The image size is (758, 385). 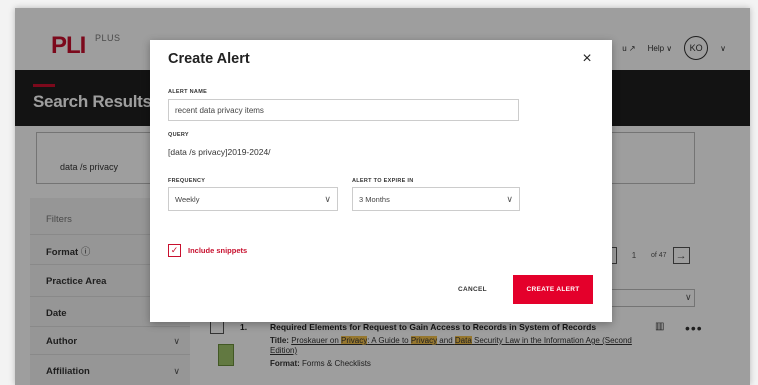 What do you see at coordinates (209, 59) in the screenshot?
I see `dialog-title: Create Alert` at bounding box center [209, 59].